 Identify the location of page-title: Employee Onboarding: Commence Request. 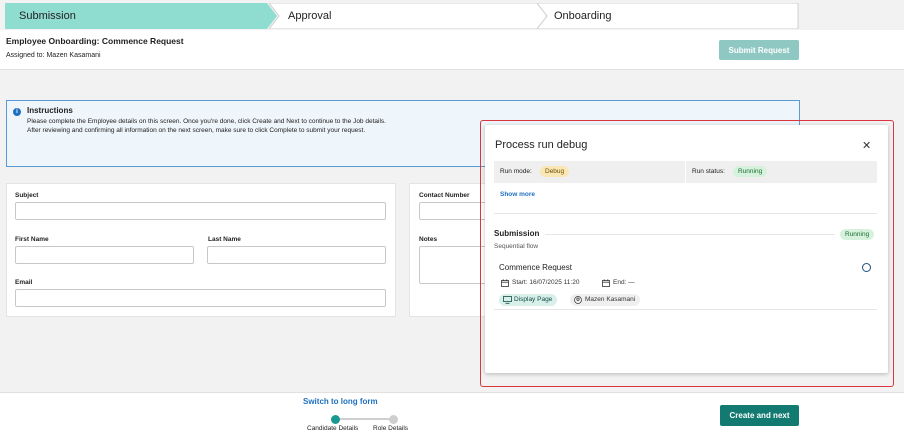
(95, 41).